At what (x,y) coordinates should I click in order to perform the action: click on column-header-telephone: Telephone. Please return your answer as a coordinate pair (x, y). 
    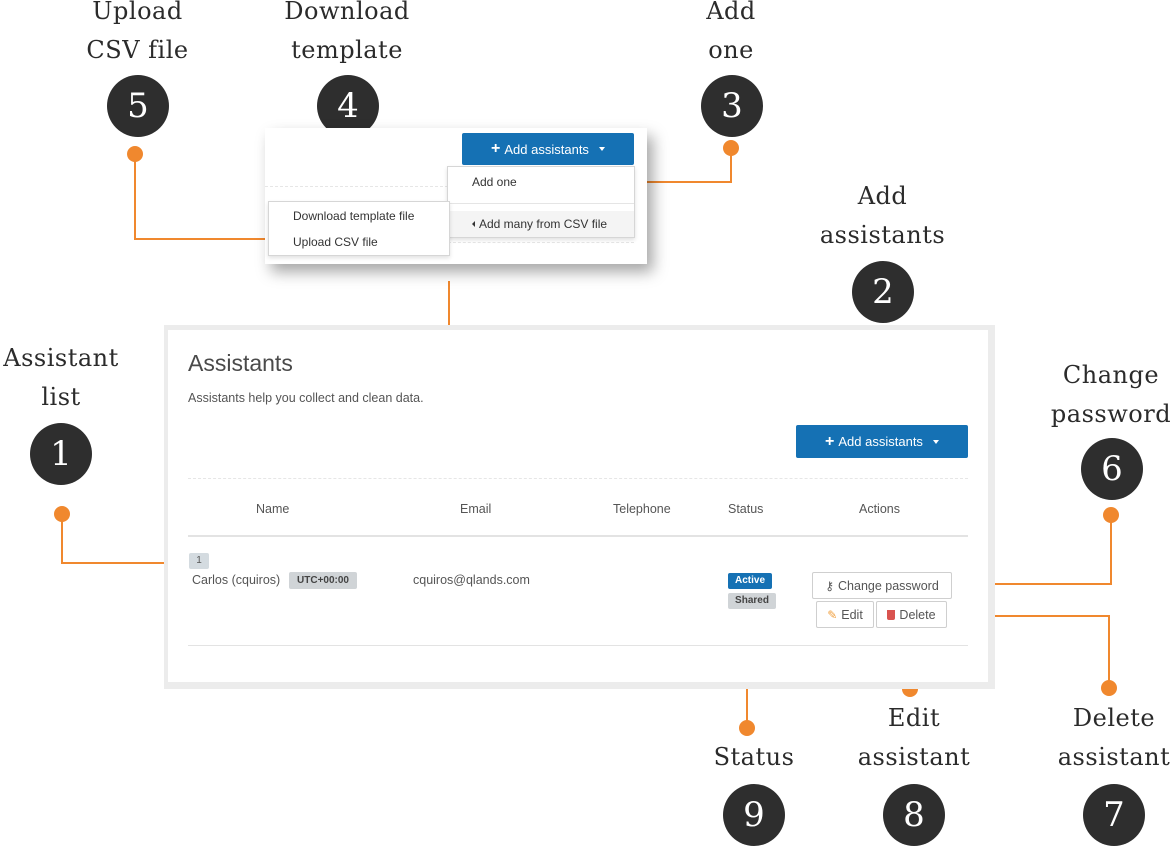
    Looking at the image, I should click on (642, 509).